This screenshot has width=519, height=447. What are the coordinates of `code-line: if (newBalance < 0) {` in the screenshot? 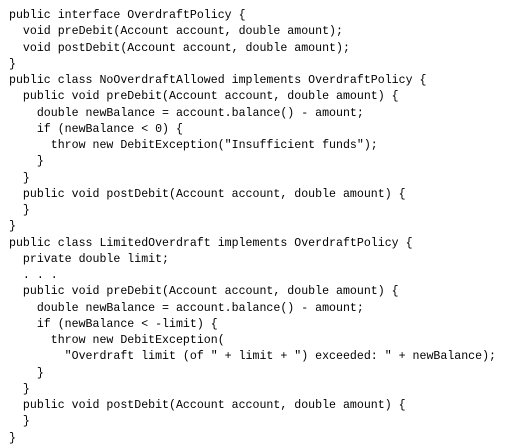 It's located at (96, 129).